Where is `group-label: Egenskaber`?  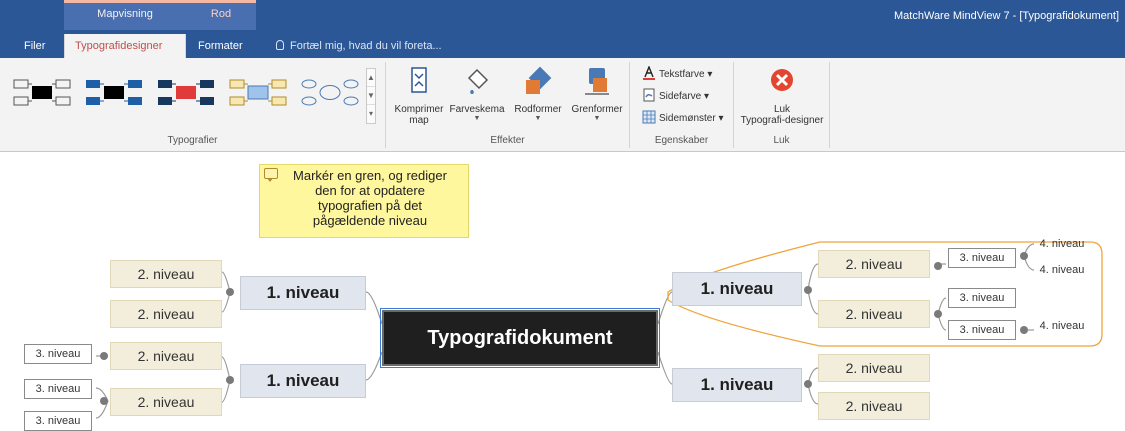
group-label: Egenskaber is located at coordinates (681, 140).